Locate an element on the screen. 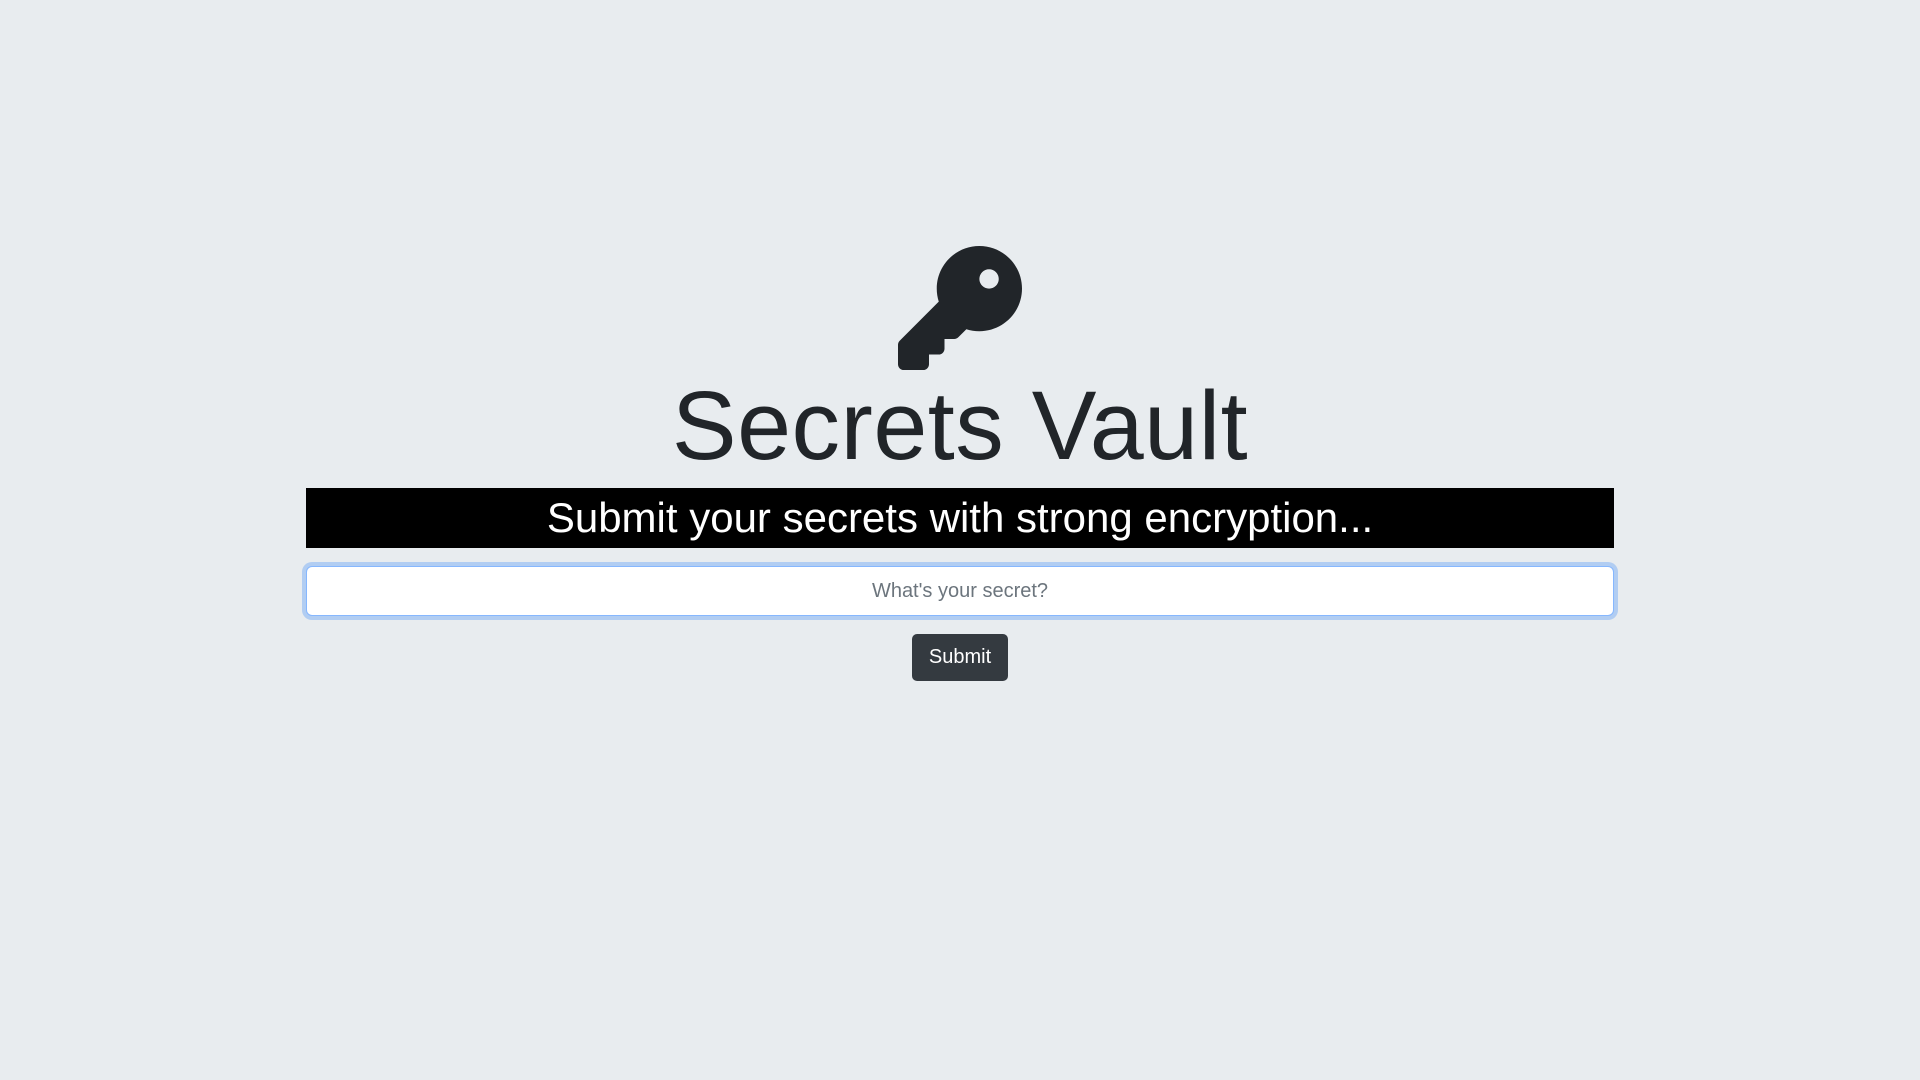 The image size is (1920, 1080). secret-input is located at coordinates (960, 591).